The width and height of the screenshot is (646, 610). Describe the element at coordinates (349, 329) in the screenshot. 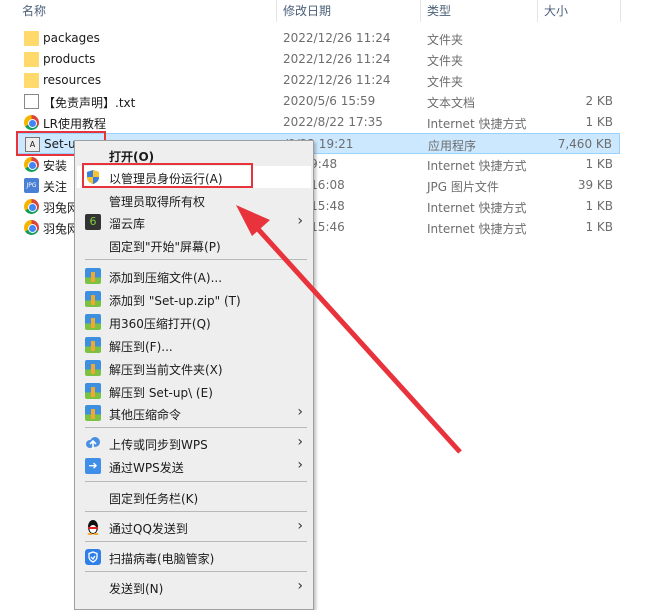

I see `annotation-arrow` at that location.